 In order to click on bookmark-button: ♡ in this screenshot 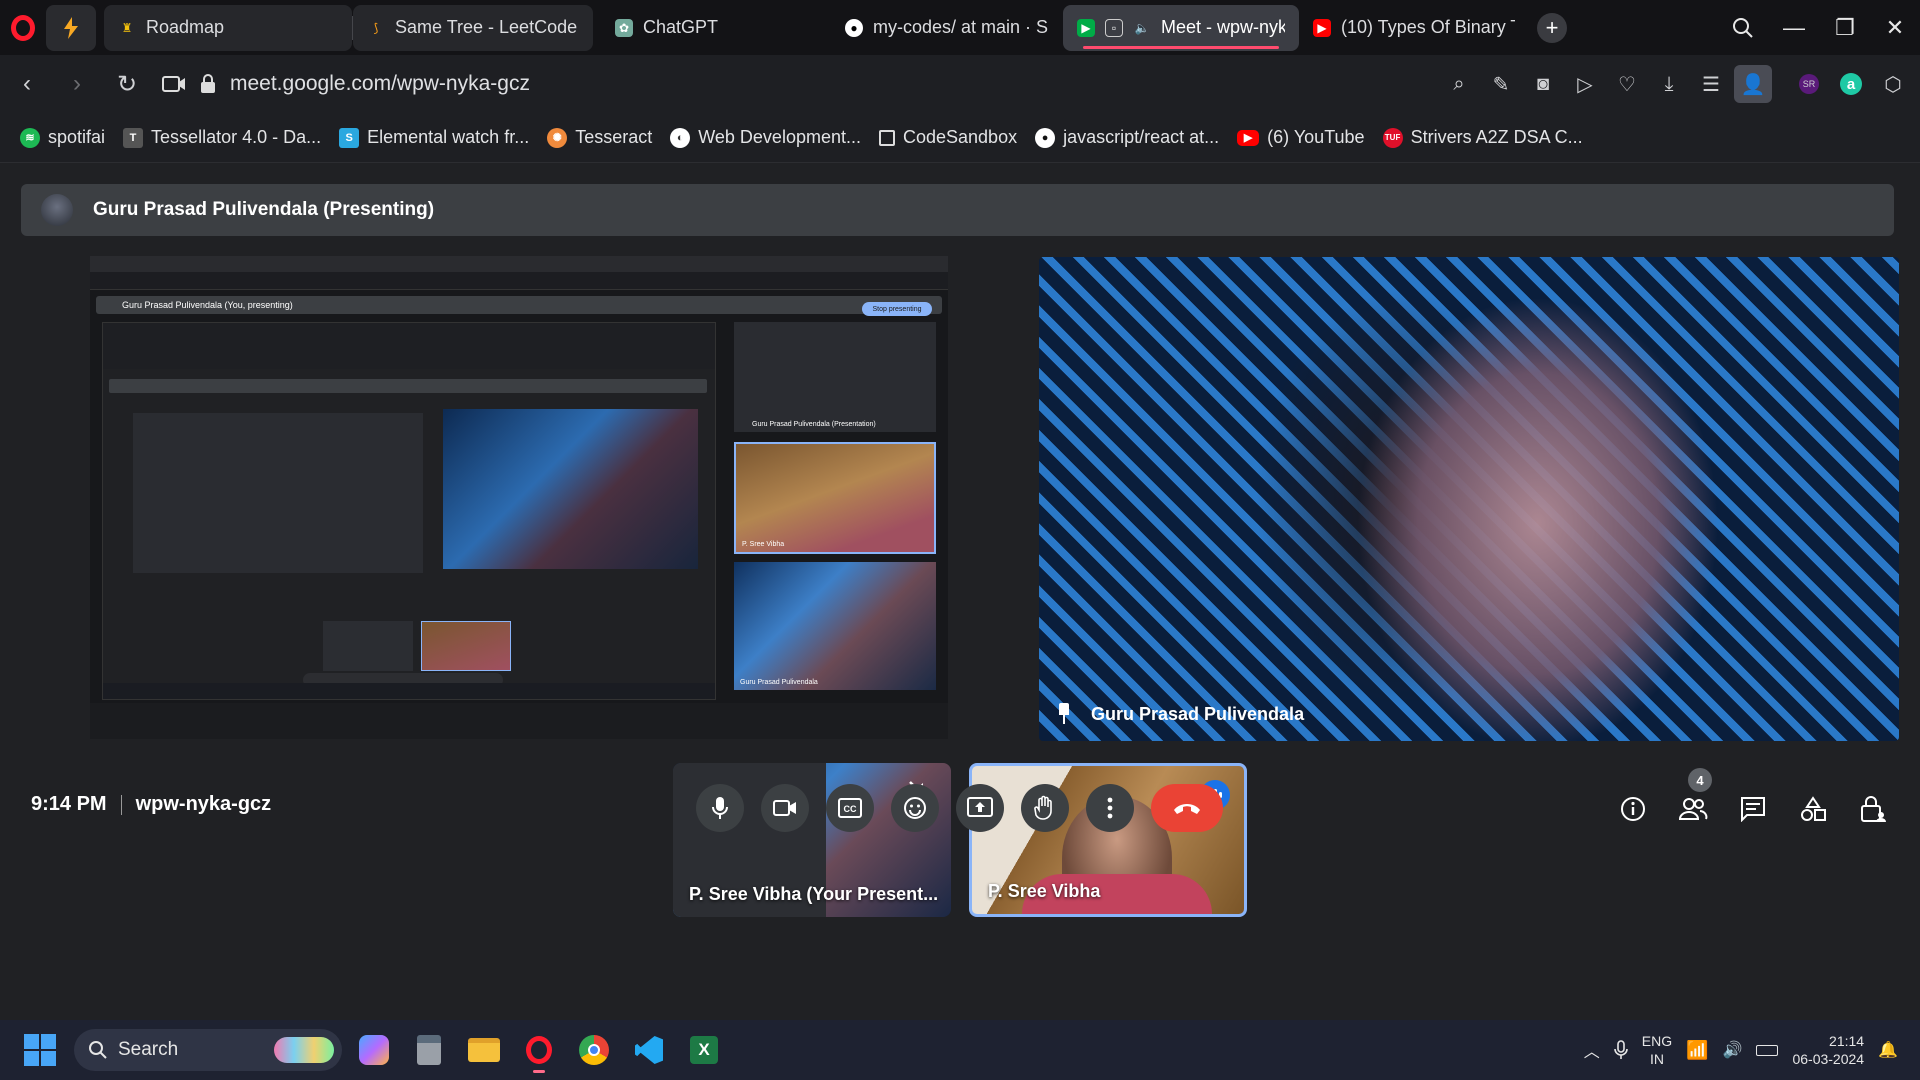, I will do `click(1627, 84)`.